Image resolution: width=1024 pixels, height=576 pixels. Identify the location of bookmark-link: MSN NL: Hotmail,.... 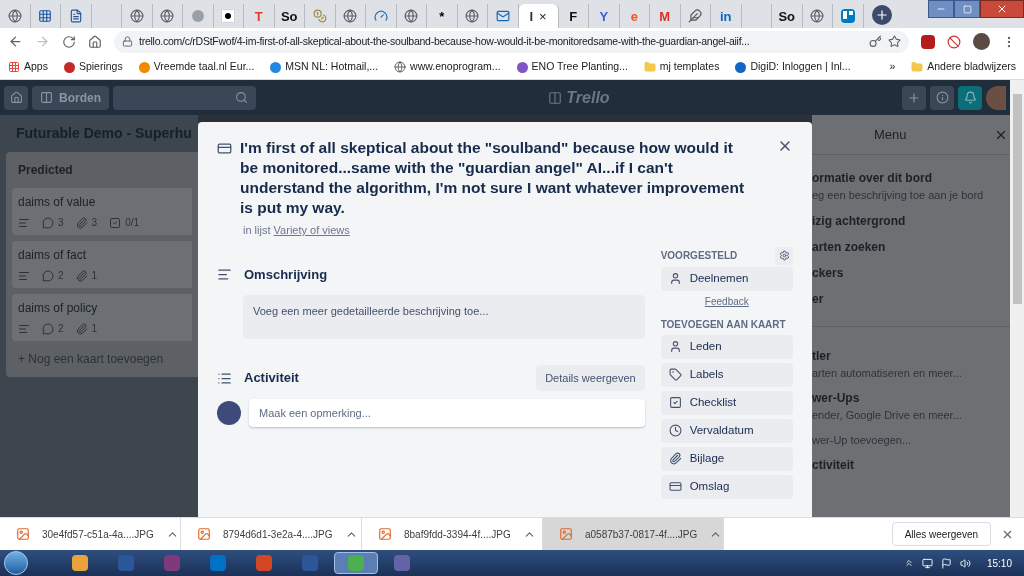
(324, 67).